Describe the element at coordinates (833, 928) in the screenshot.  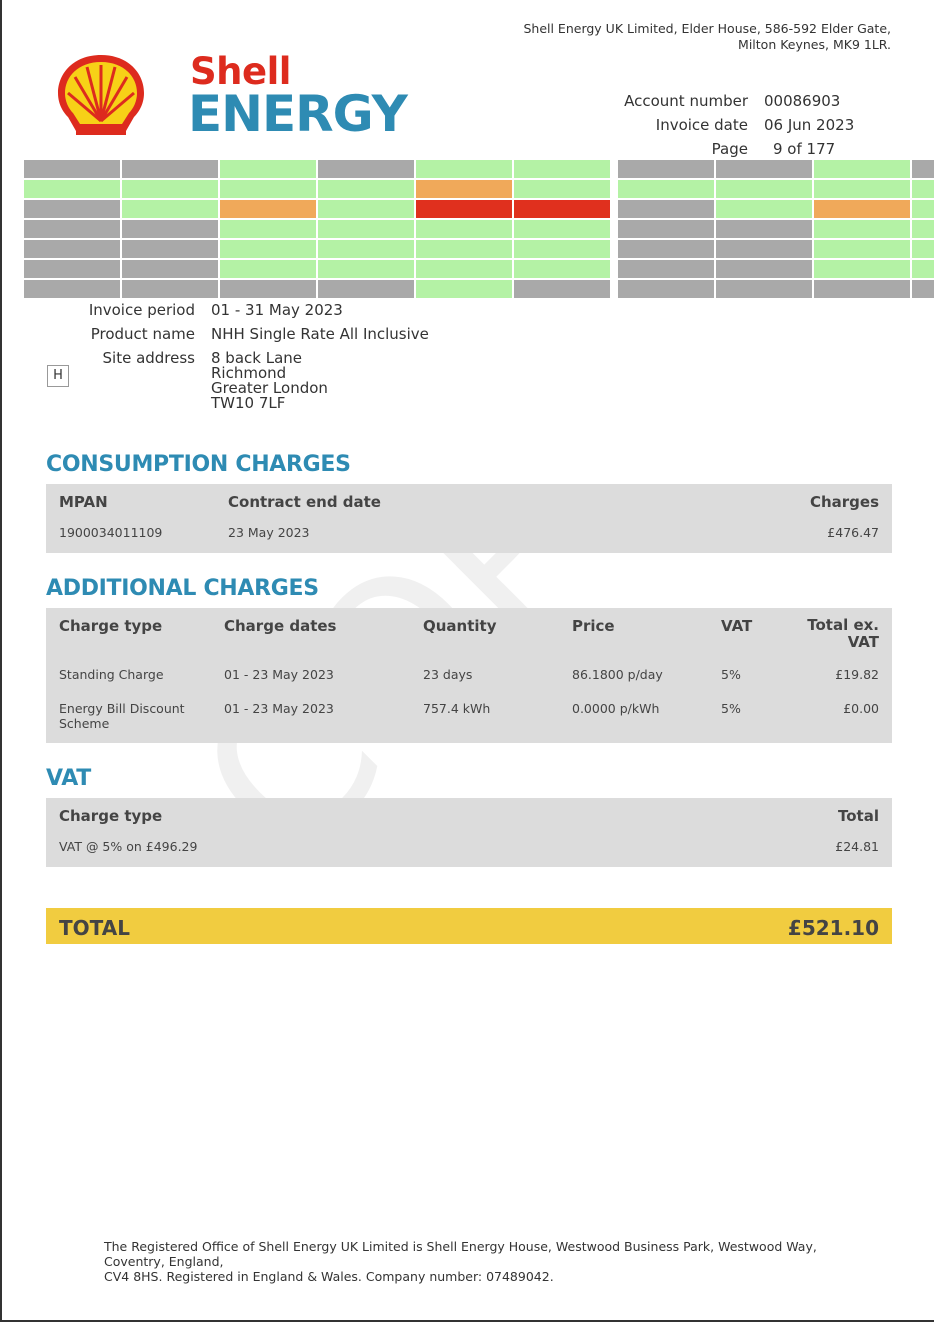
I see `total-amount: £521.10` at that location.